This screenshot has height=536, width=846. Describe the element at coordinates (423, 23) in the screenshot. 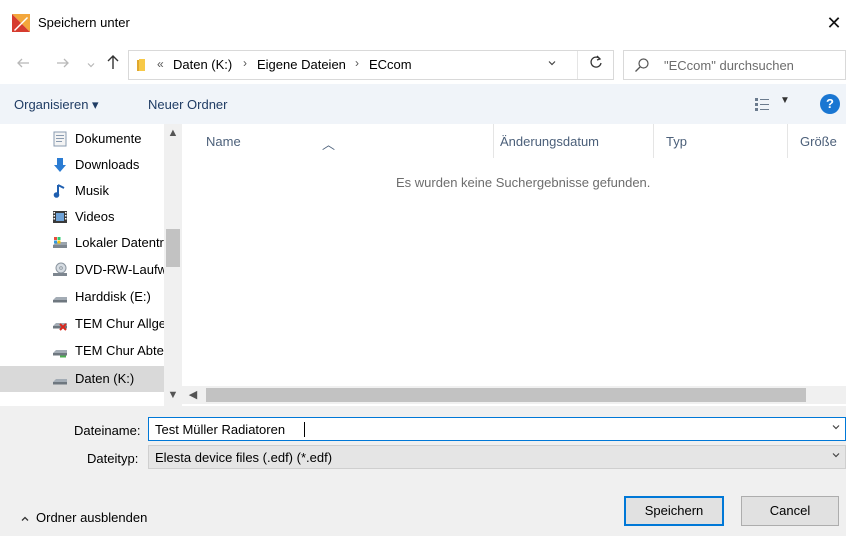

I see `title-bar: Speichern unter ✕` at that location.